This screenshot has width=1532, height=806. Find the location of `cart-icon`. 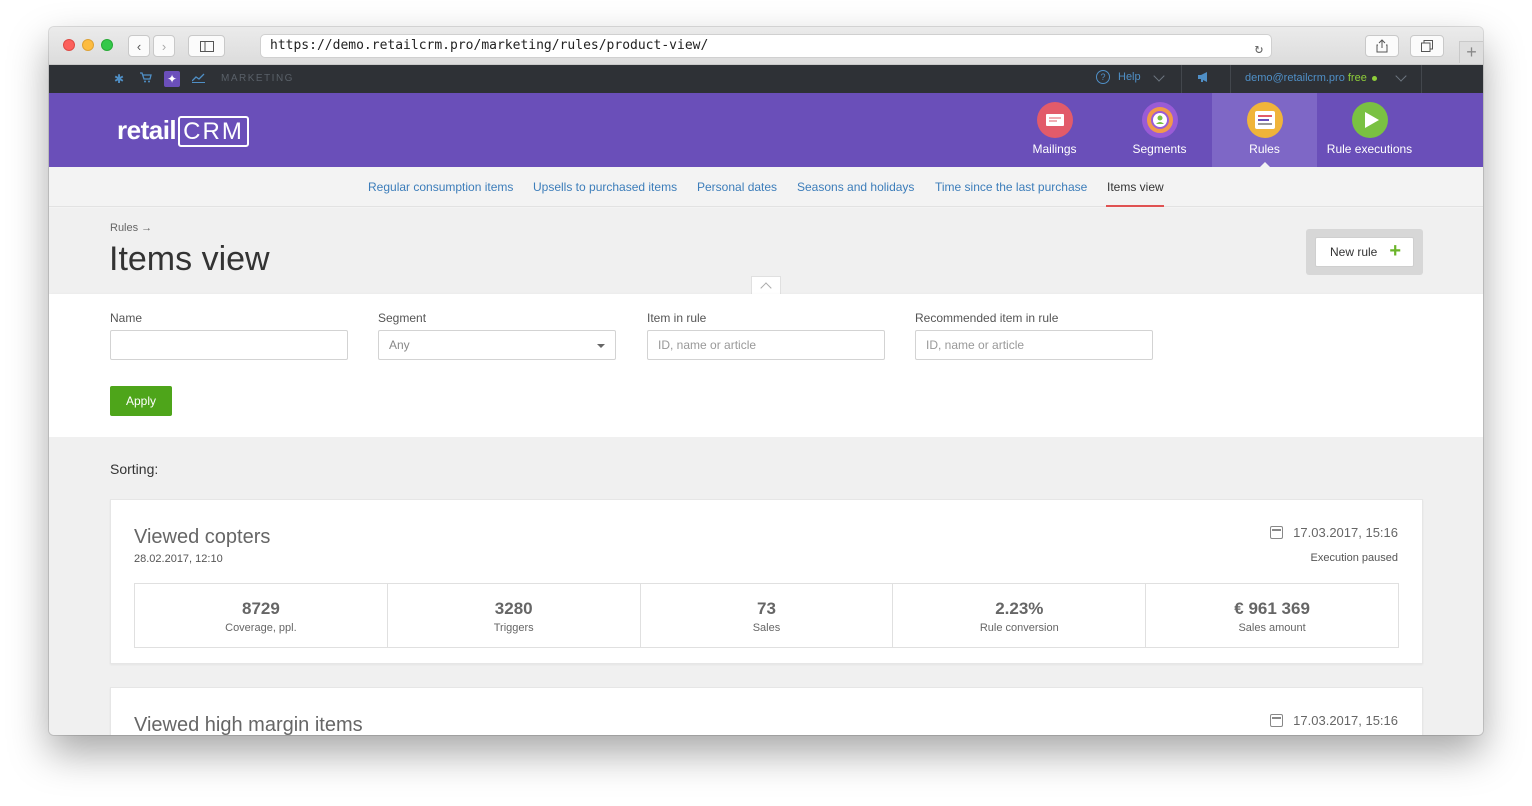

cart-icon is located at coordinates (146, 79).